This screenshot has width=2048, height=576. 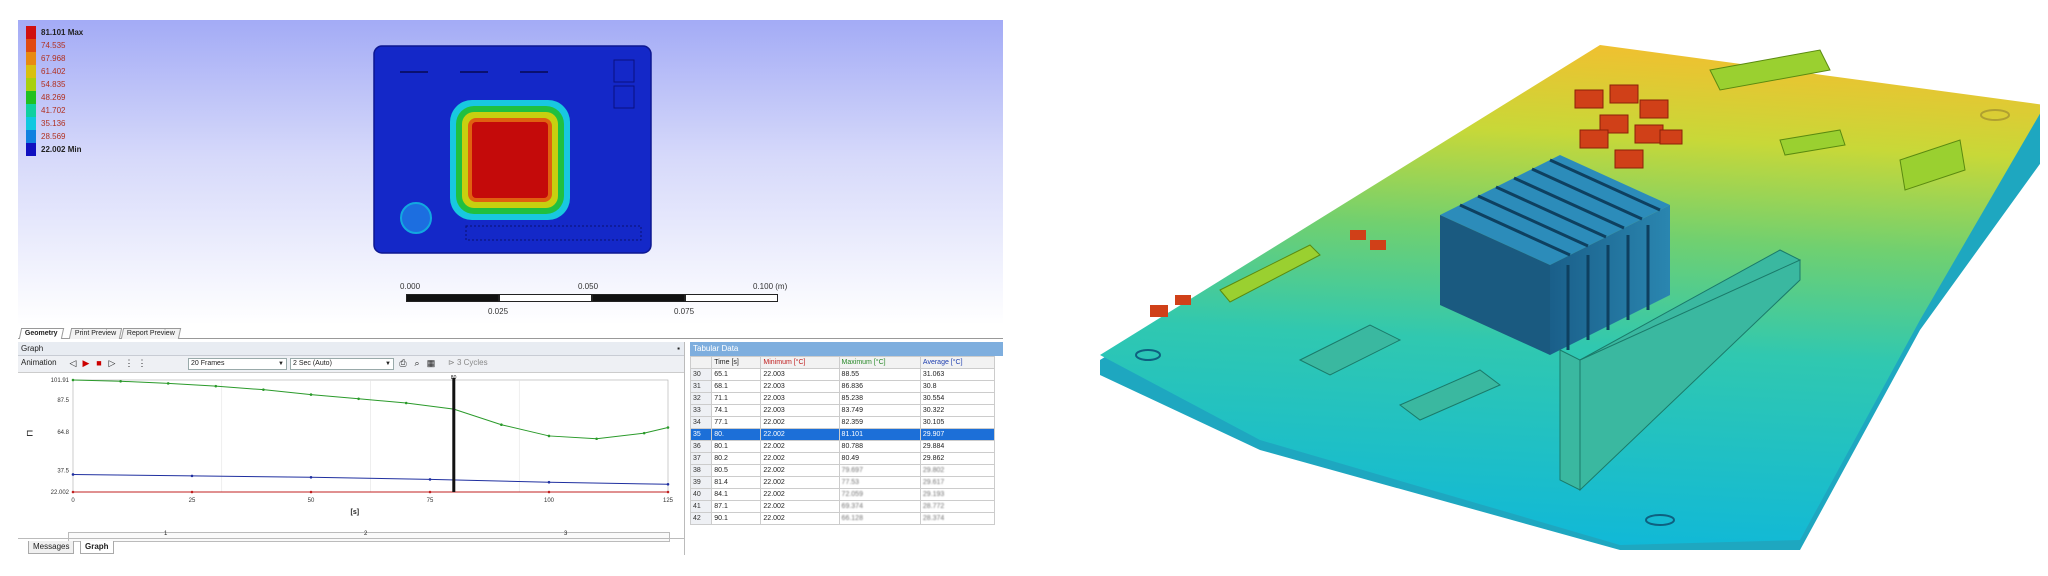 I want to click on table-row: 39 81.4 22.002 77.53 29.617, so click(x=843, y=482).